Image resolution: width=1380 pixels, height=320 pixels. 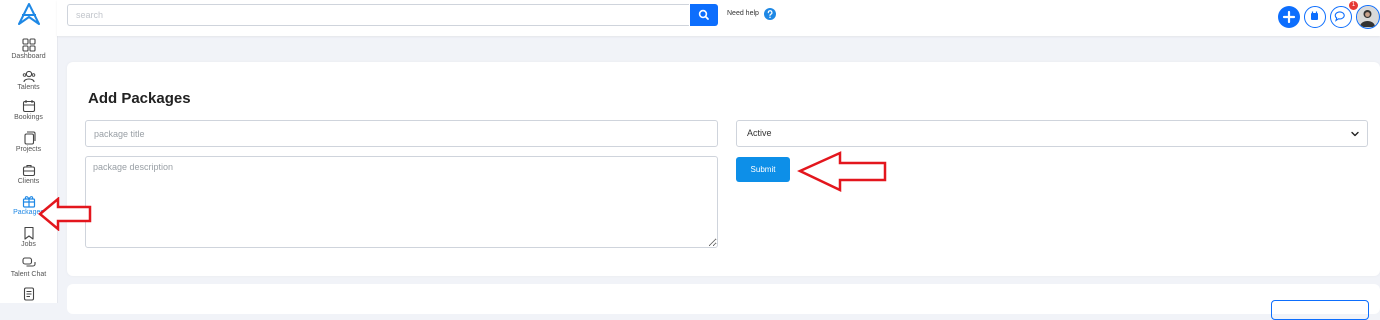 I want to click on sidebar-item-dashboard: Dashboard, so click(x=28, y=49).